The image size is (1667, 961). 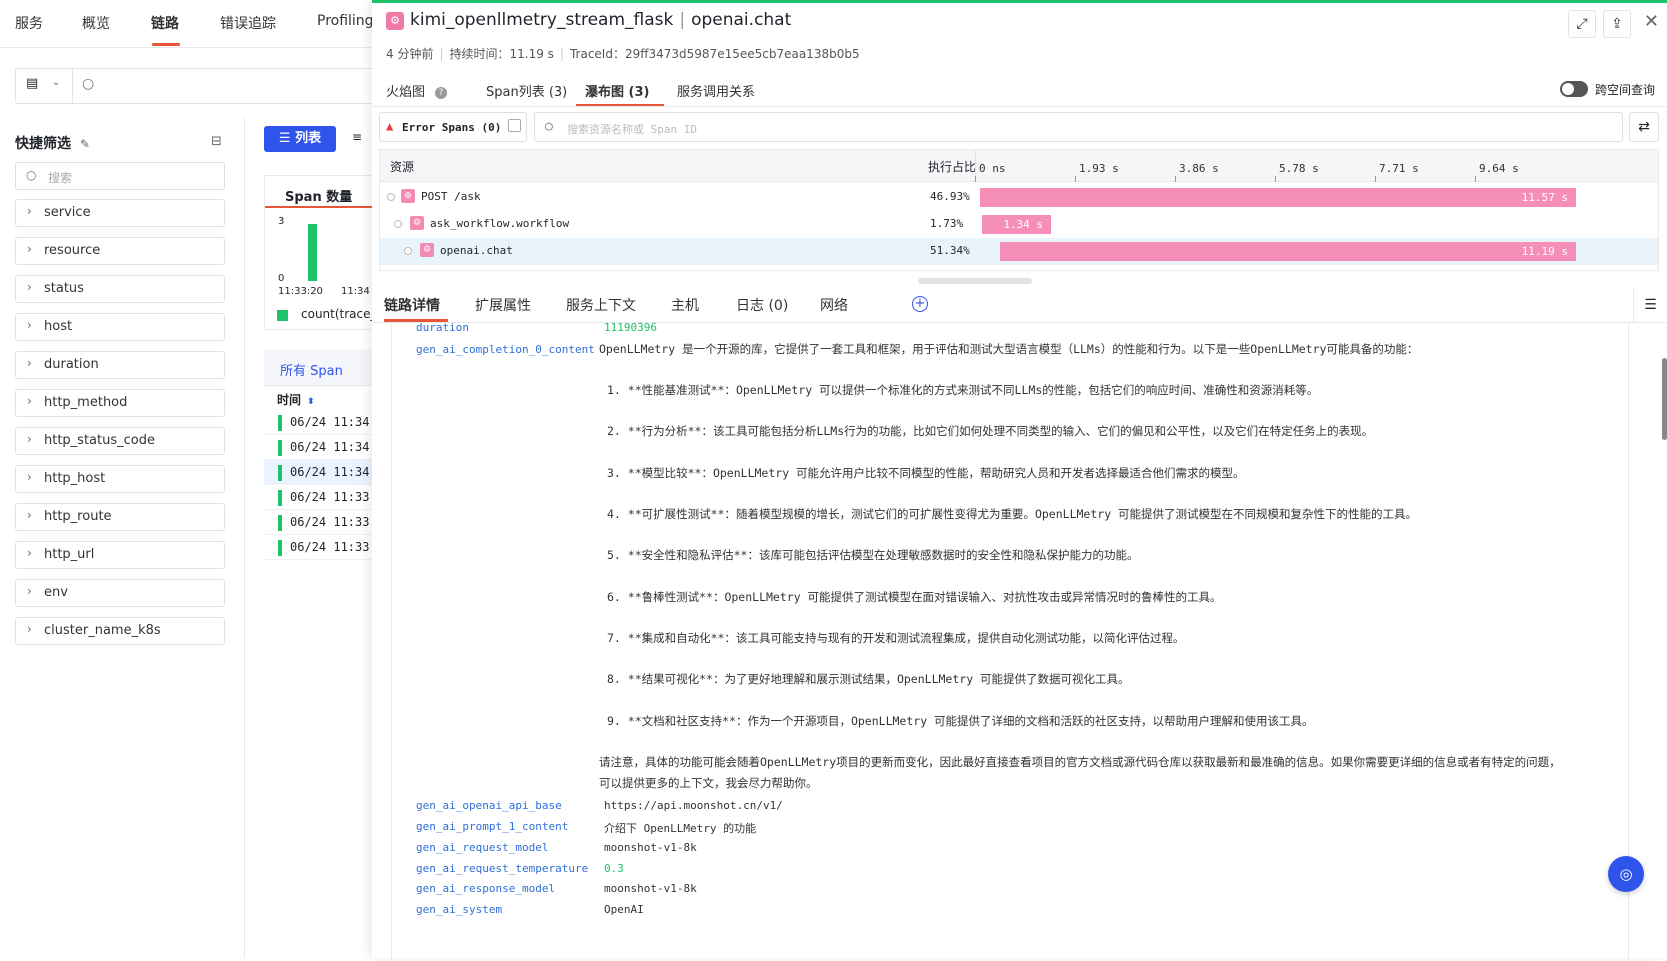 What do you see at coordinates (624, 909) in the screenshot?
I see `attr-value: OpenAI` at bounding box center [624, 909].